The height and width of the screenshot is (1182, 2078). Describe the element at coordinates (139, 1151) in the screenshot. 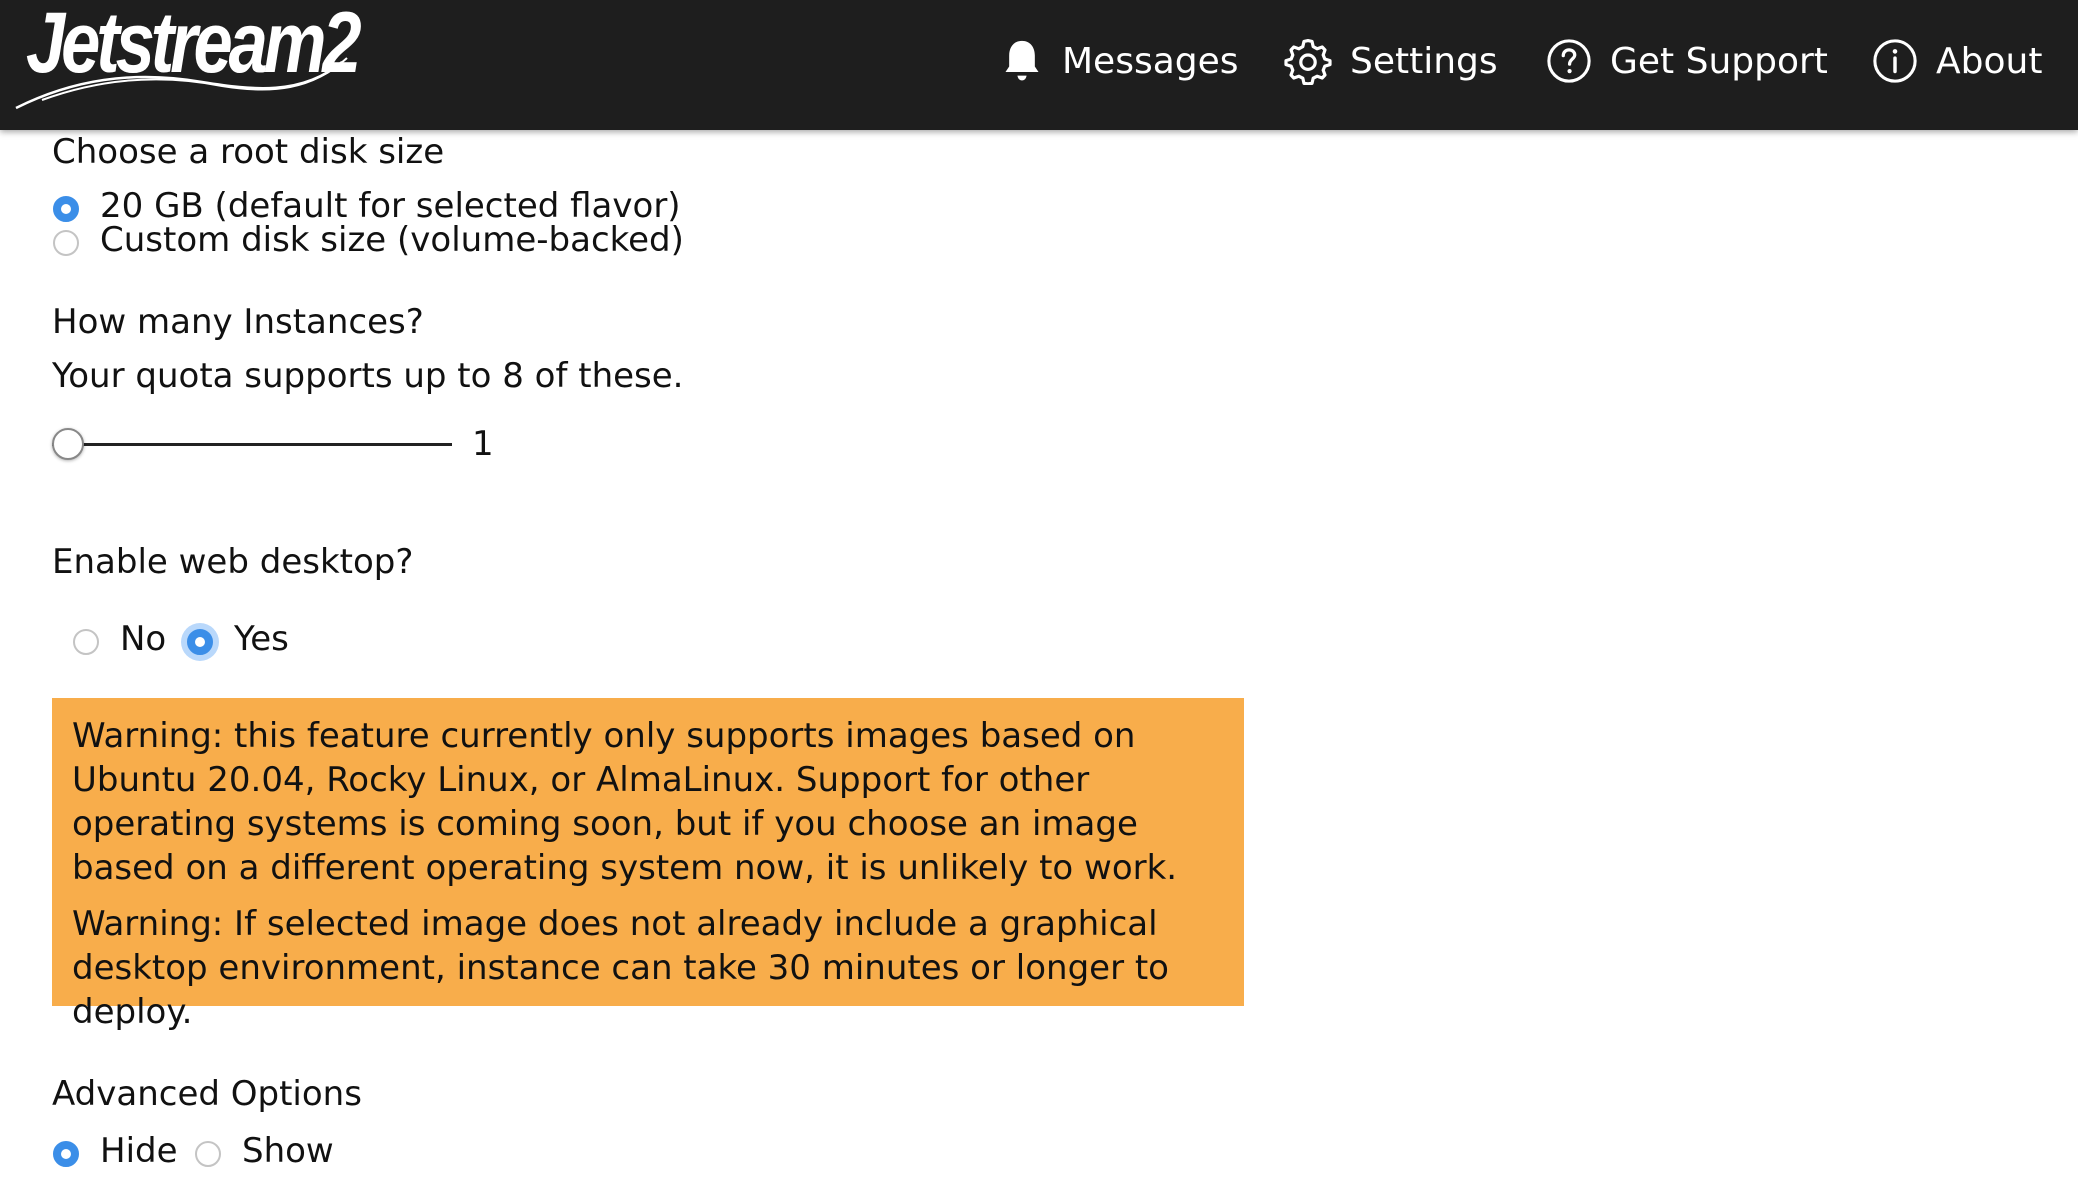

I see `advanced-hide-label: Hide` at that location.